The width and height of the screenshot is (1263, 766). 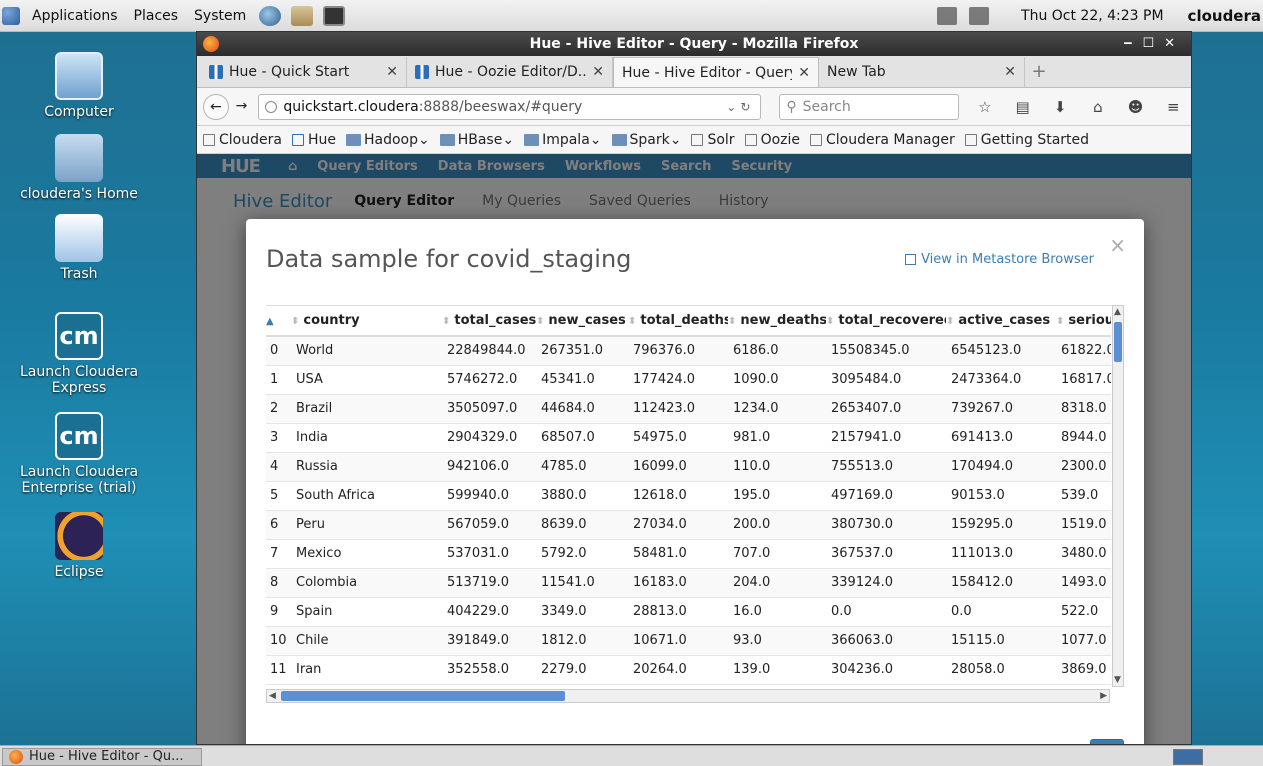 I want to click on new-tab-button: +, so click(x=1039, y=72).